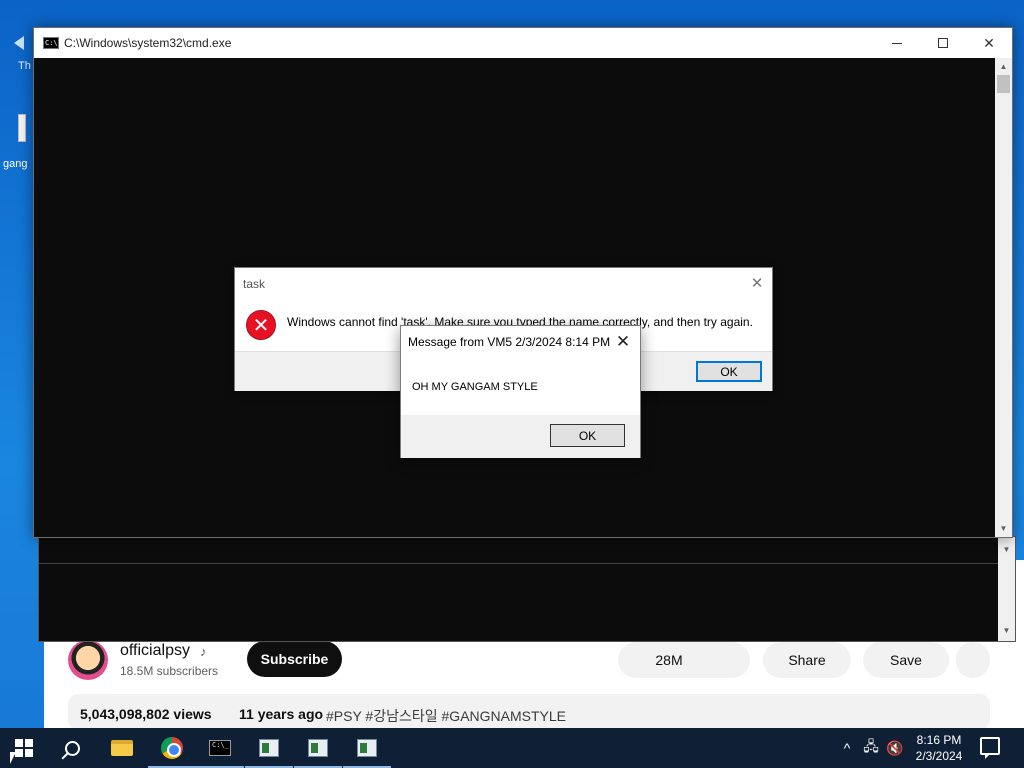  What do you see at coordinates (973, 660) in the screenshot?
I see `more-actions-button` at bounding box center [973, 660].